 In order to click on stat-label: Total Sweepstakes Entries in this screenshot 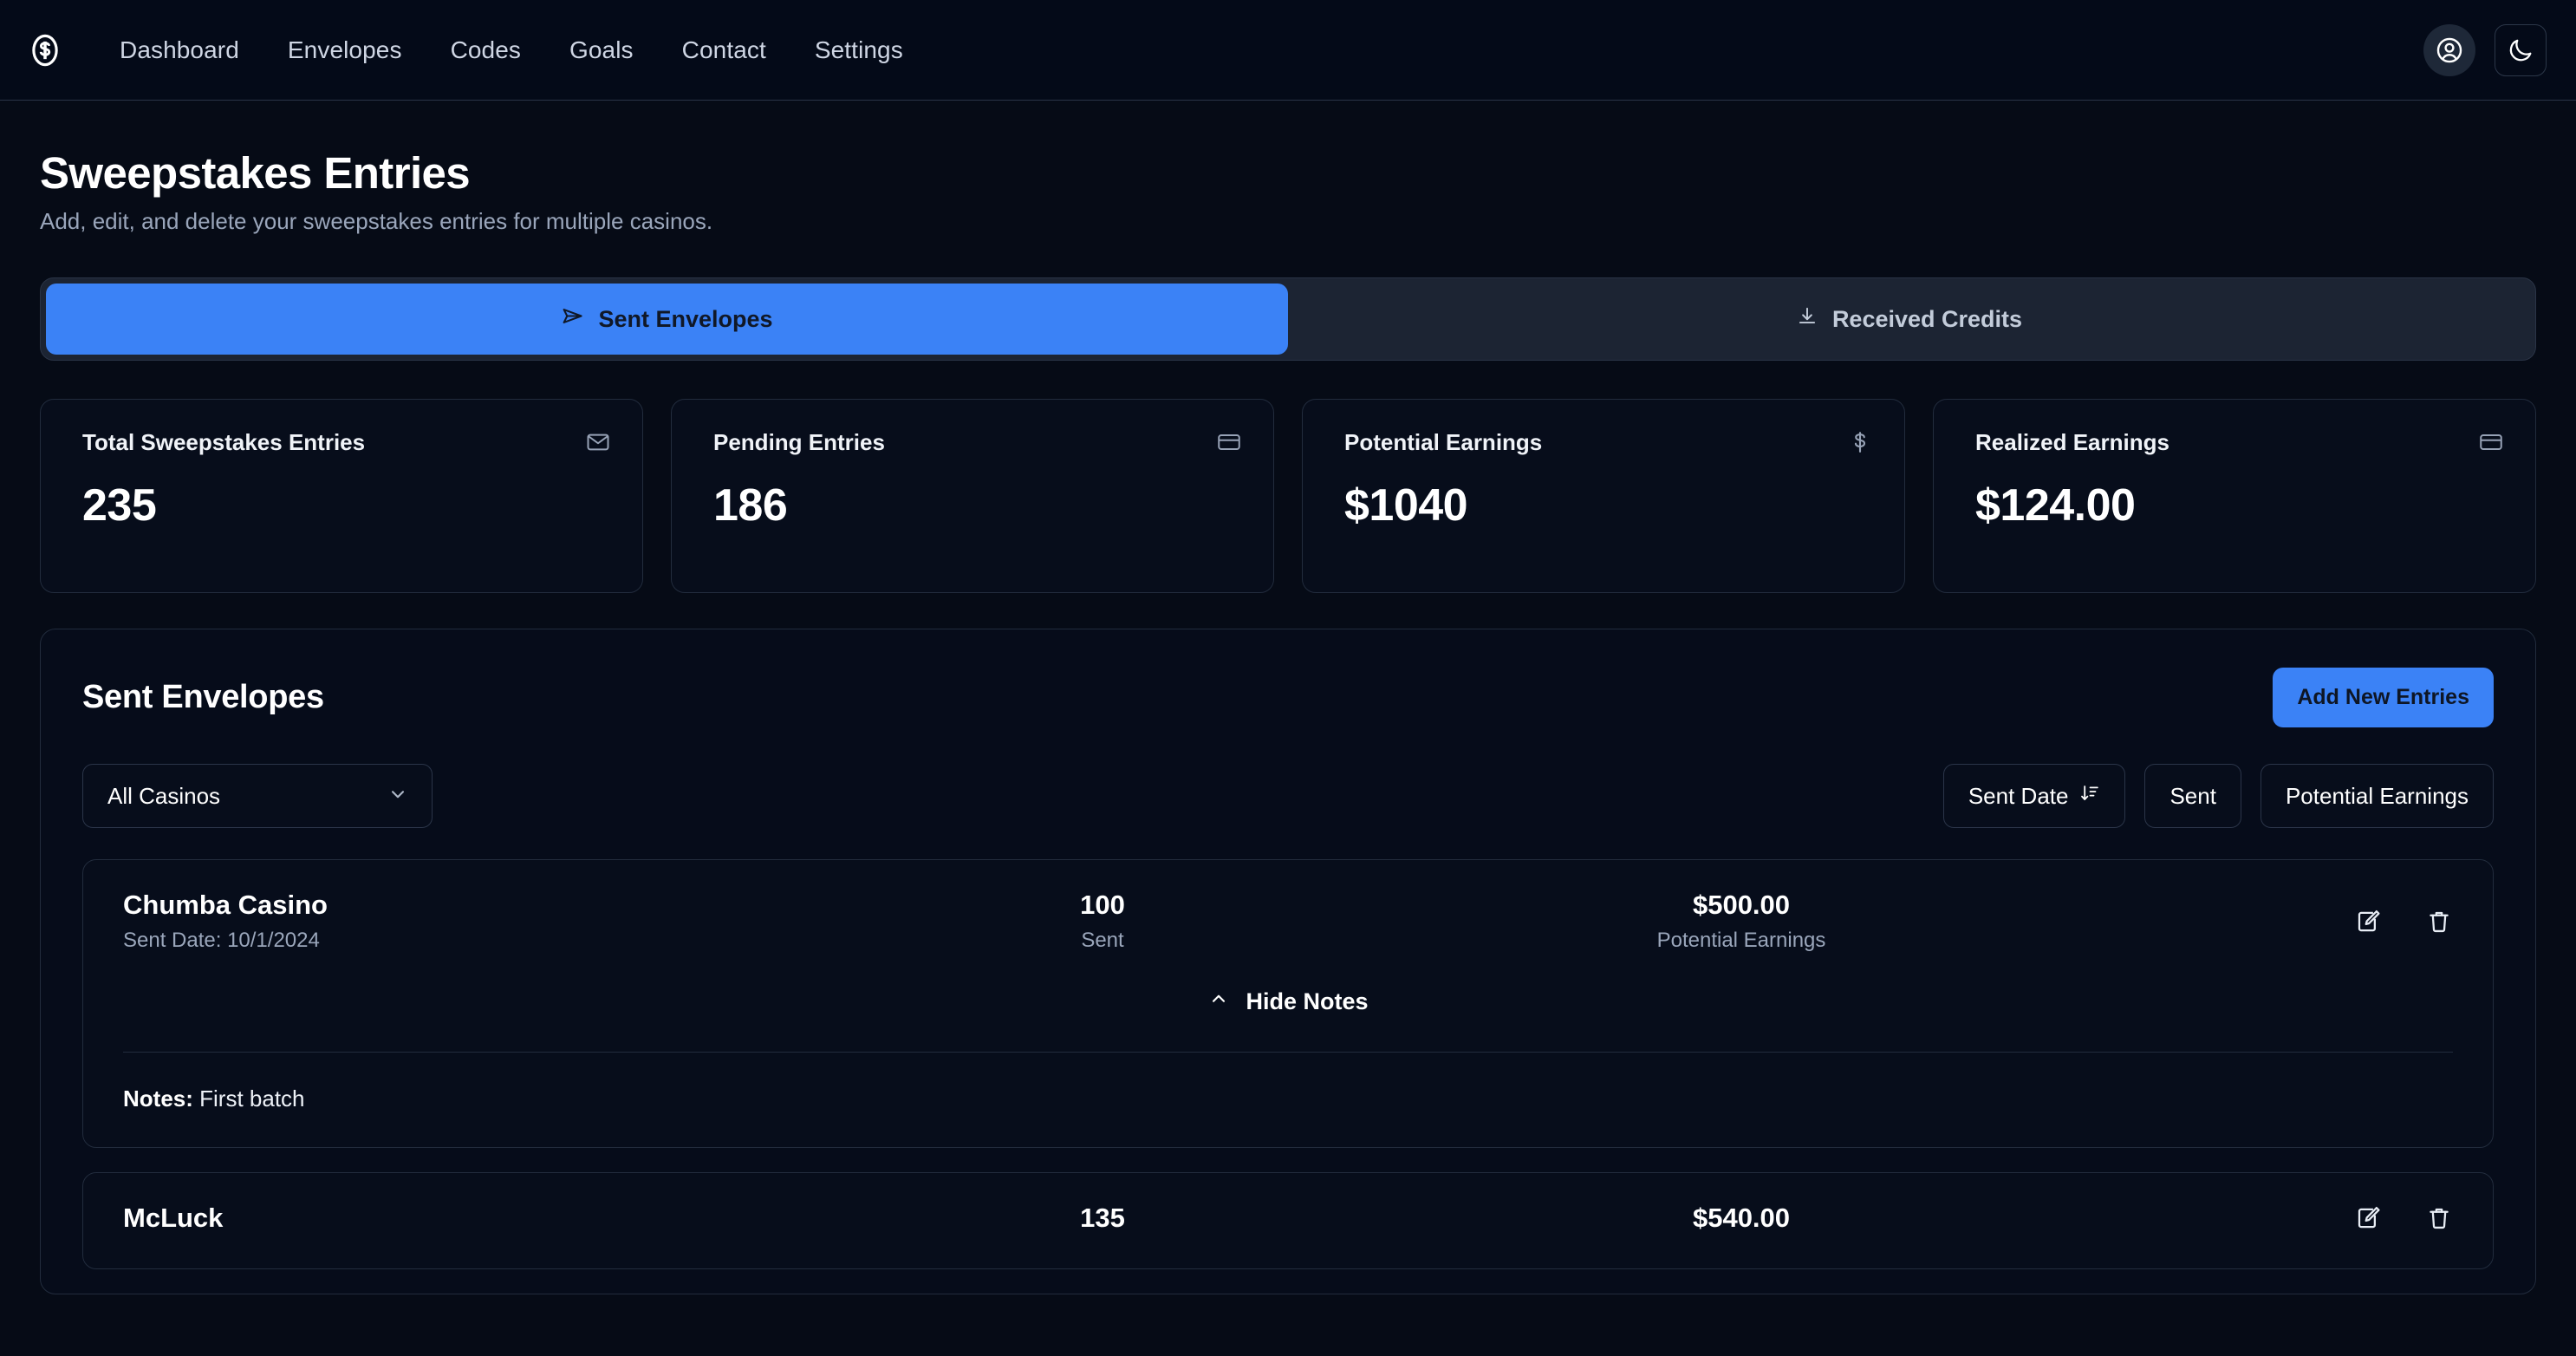, I will do `click(224, 442)`.